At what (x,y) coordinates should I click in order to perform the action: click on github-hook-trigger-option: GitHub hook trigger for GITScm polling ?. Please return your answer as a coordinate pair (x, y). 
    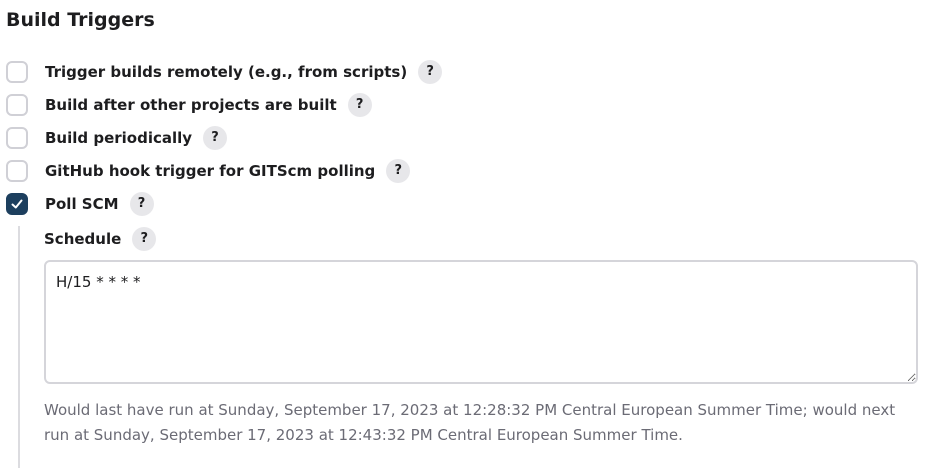
    Looking at the image, I should click on (208, 170).